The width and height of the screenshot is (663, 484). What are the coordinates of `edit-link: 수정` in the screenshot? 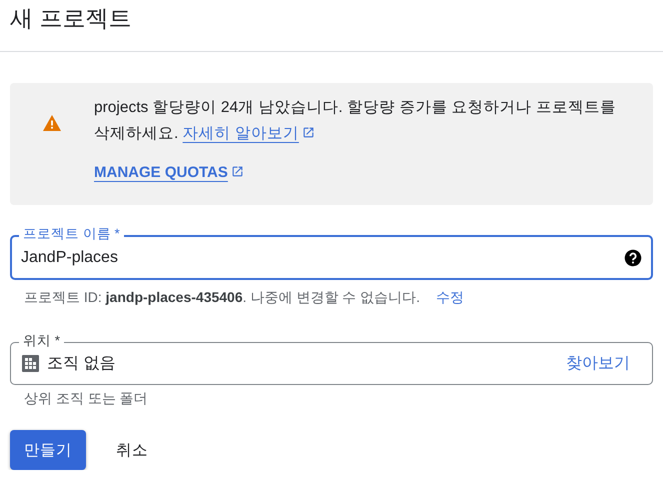 It's located at (450, 298).